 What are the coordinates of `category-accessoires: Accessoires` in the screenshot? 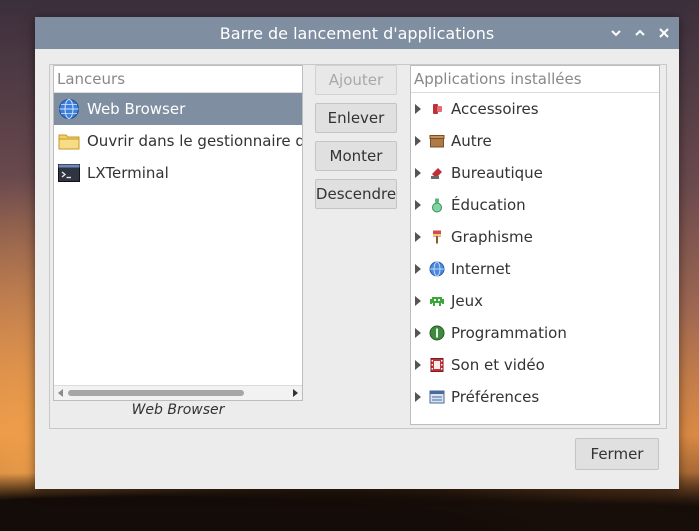 It's located at (535, 109).